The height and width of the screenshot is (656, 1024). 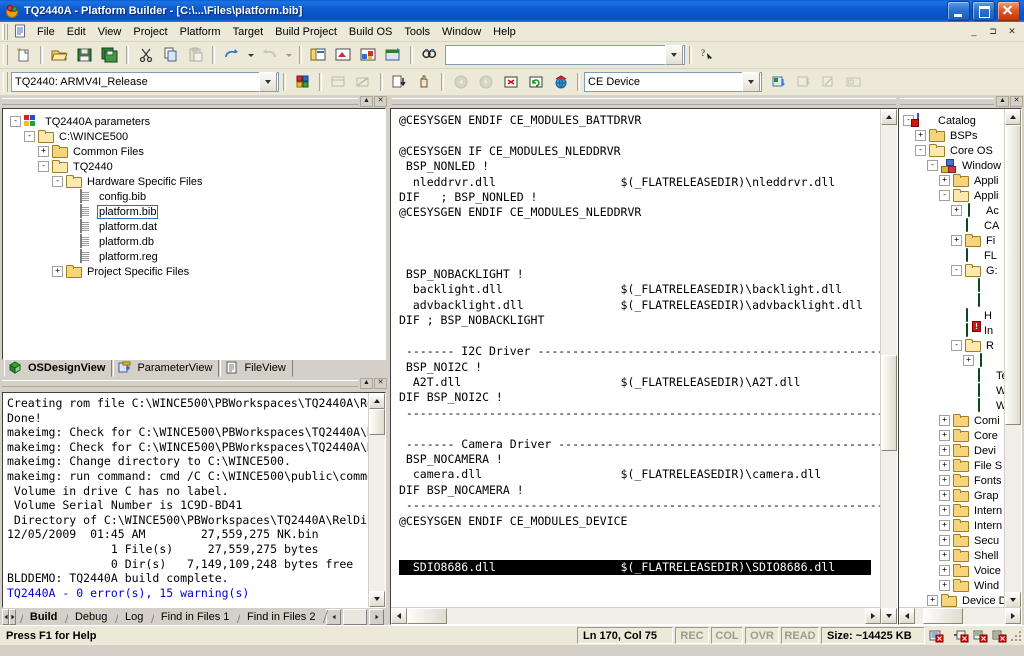 I want to click on tree-node: + Appli, so click(x=961, y=180).